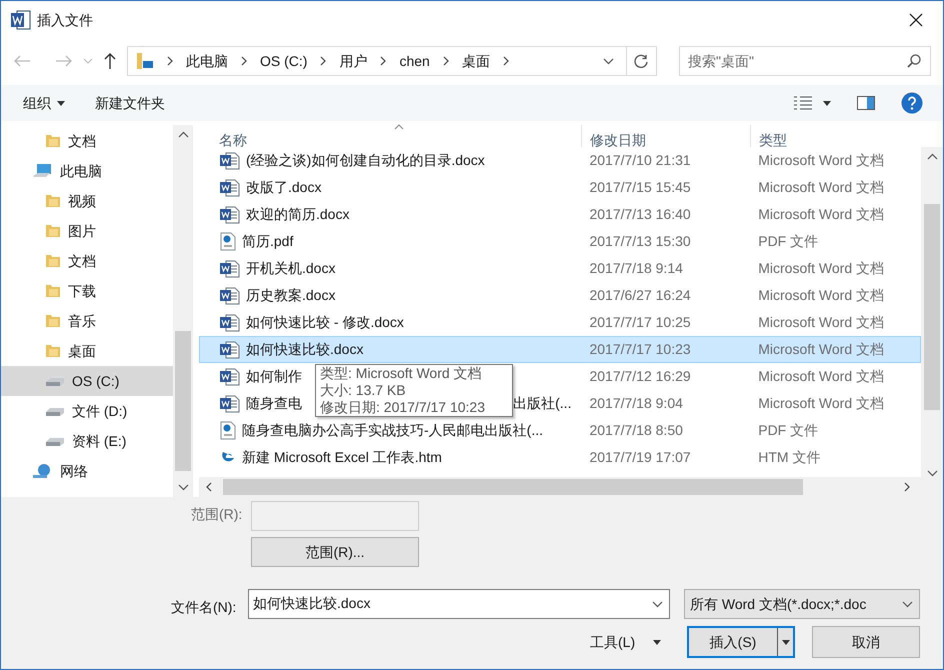 Image resolution: width=944 pixels, height=670 pixels. What do you see at coordinates (44, 103) in the screenshot?
I see `organize-button: 组织` at bounding box center [44, 103].